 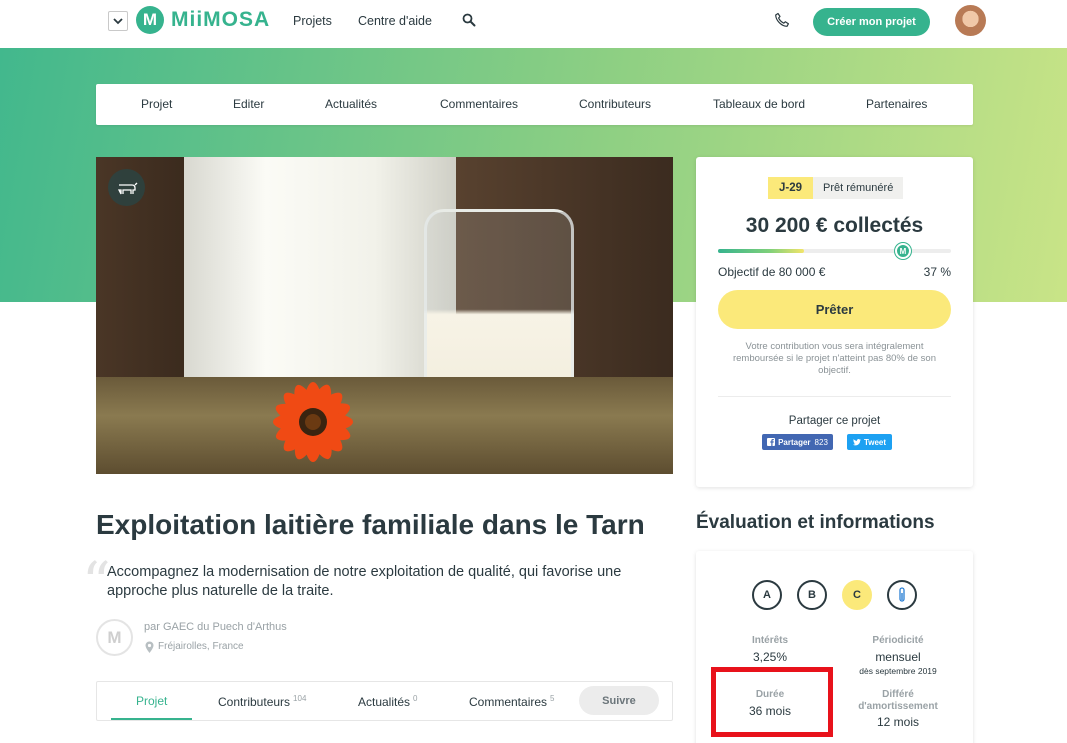 What do you see at coordinates (313, 422) in the screenshot?
I see `photo-flower` at bounding box center [313, 422].